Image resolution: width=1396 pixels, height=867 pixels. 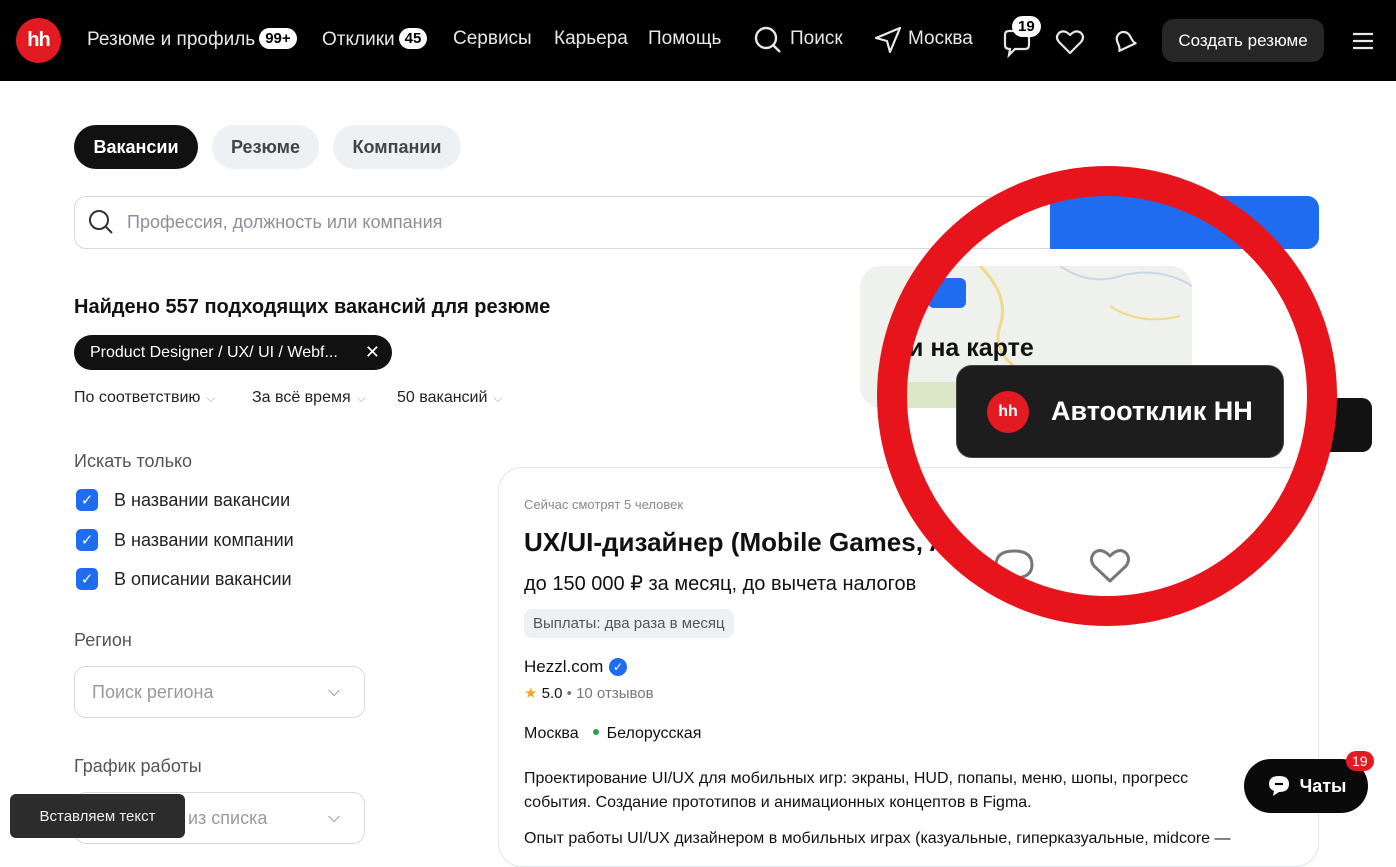 I want to click on nav-career: Карьера, so click(x=591, y=39).